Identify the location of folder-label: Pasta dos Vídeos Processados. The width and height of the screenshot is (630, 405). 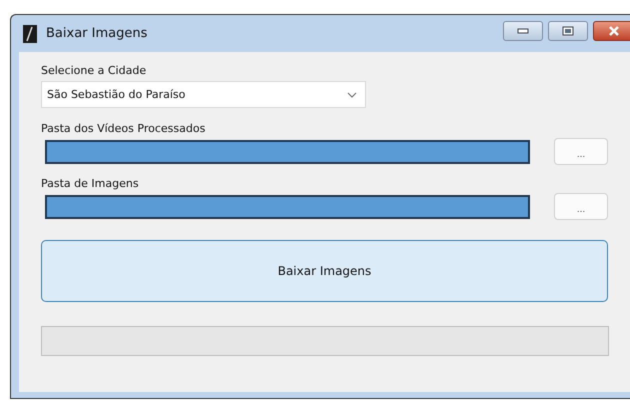
(123, 128).